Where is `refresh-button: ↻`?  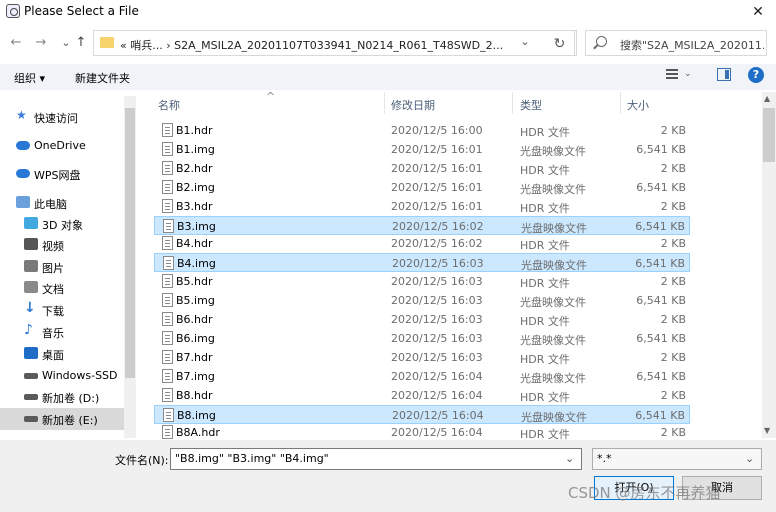 refresh-button: ↻ is located at coordinates (560, 43).